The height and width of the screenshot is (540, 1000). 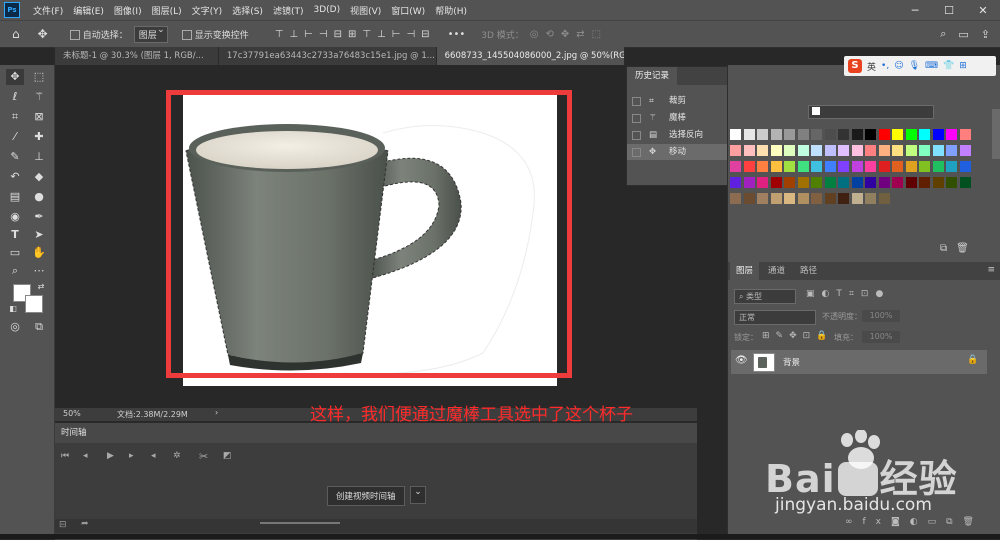 I want to click on menu-filter: 滤镜(T), so click(x=288, y=10).